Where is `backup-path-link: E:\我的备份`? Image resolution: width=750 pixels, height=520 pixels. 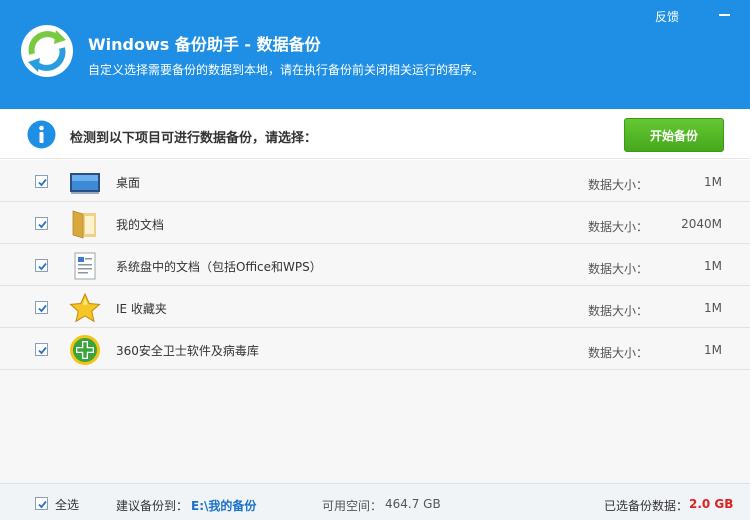
backup-path-link: E:\我的备份 is located at coordinates (223, 505).